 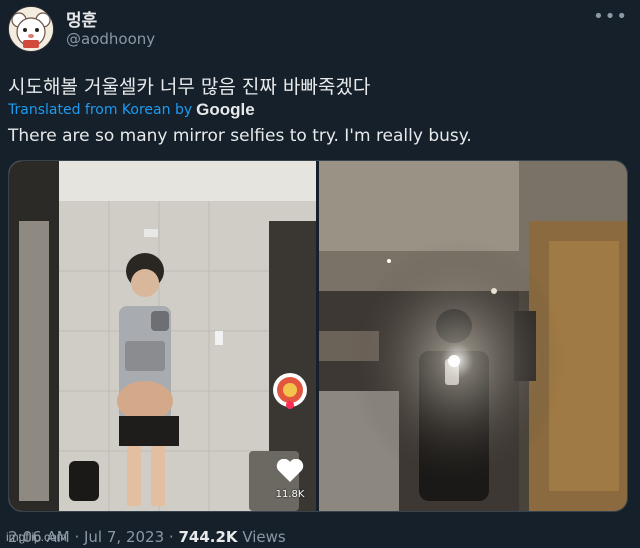 I want to click on avatar, so click(x=31, y=29).